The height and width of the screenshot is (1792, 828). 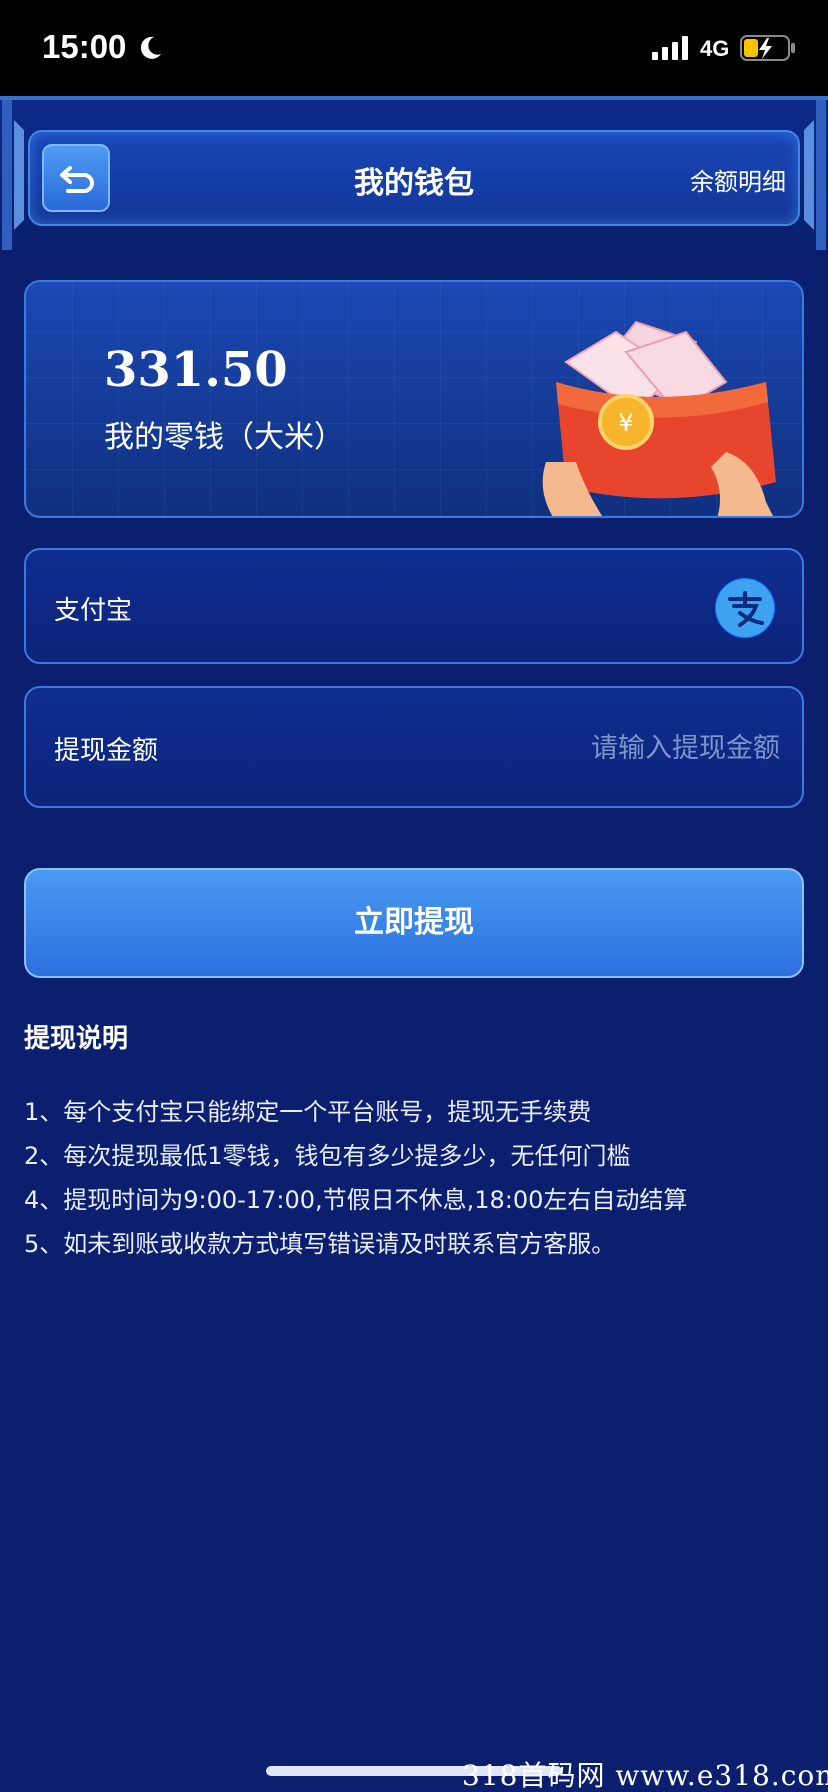 What do you see at coordinates (76, 1039) in the screenshot?
I see `instructions-title: 提现说明` at bounding box center [76, 1039].